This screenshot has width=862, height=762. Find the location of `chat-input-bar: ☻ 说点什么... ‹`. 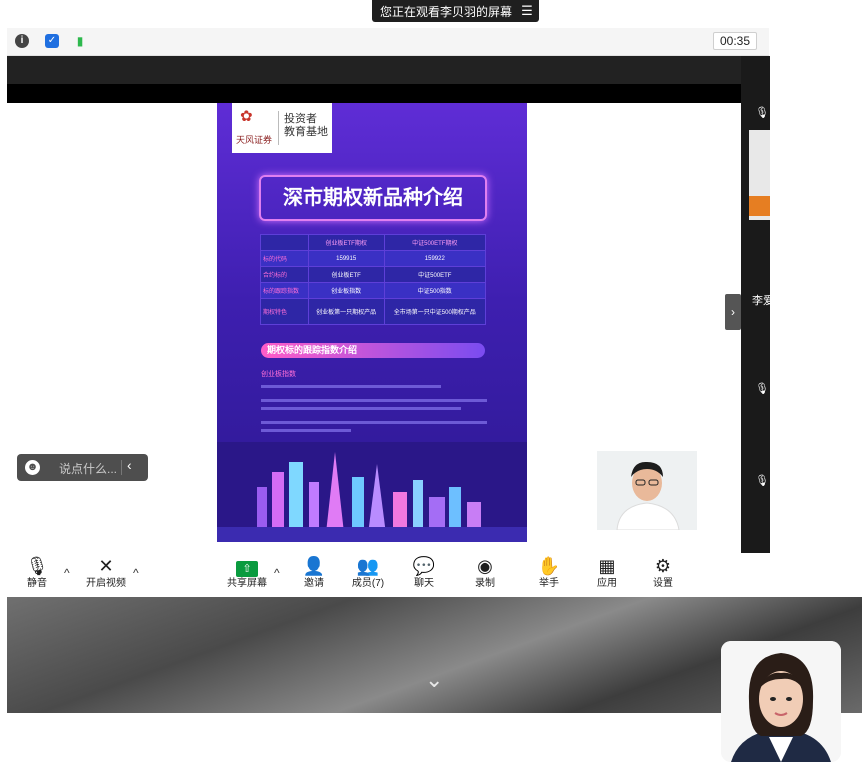

chat-input-bar: ☻ 说点什么... ‹ is located at coordinates (82, 467).